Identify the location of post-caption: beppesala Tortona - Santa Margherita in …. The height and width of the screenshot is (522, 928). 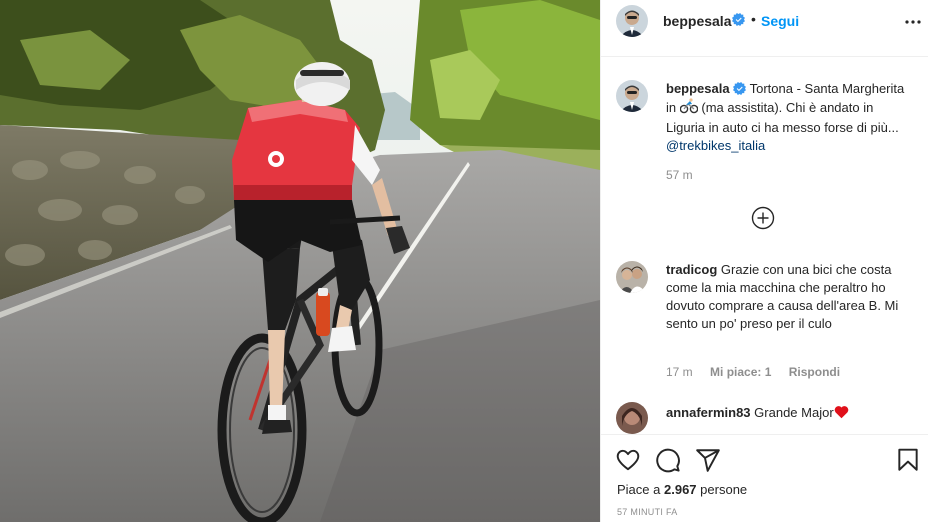
(786, 117).